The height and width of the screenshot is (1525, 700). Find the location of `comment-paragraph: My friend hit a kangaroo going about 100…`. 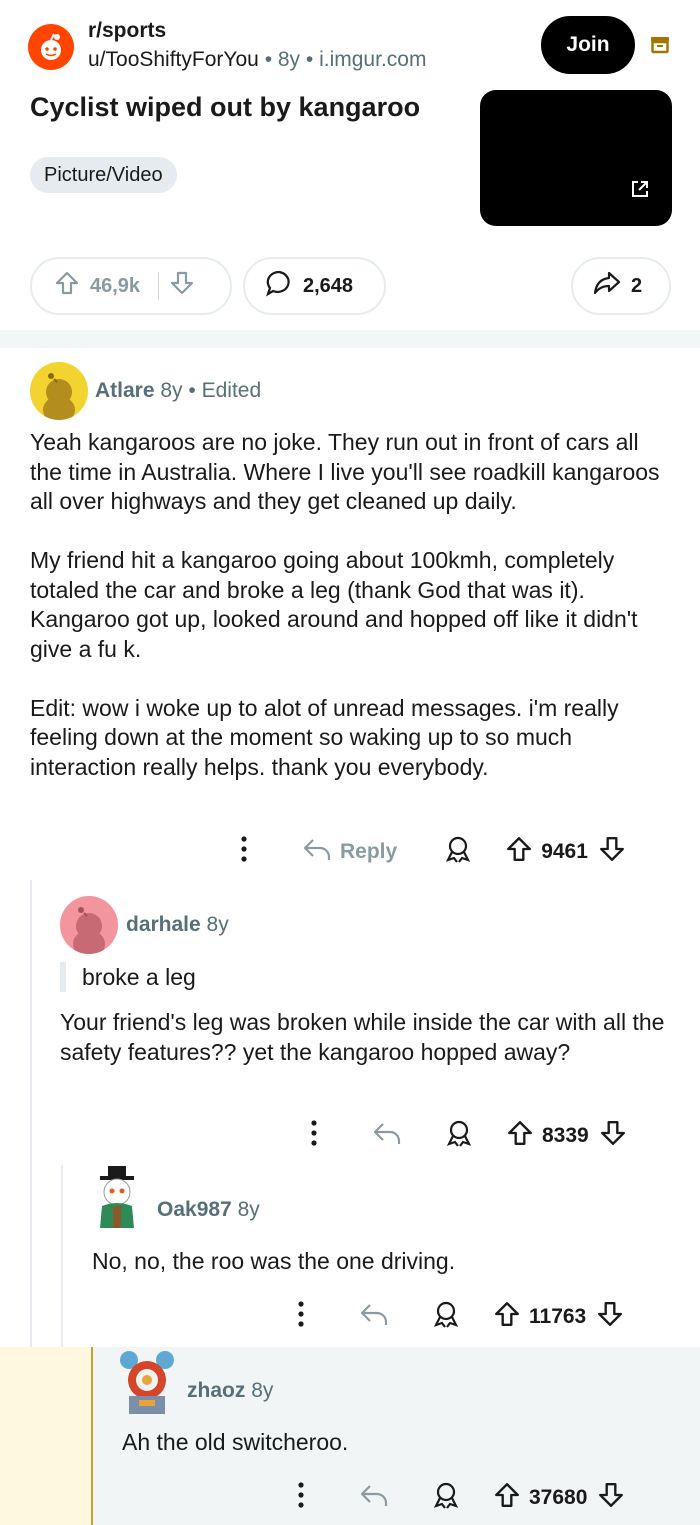

comment-paragraph: My friend hit a kangaroo going about 100… is located at coordinates (334, 604).